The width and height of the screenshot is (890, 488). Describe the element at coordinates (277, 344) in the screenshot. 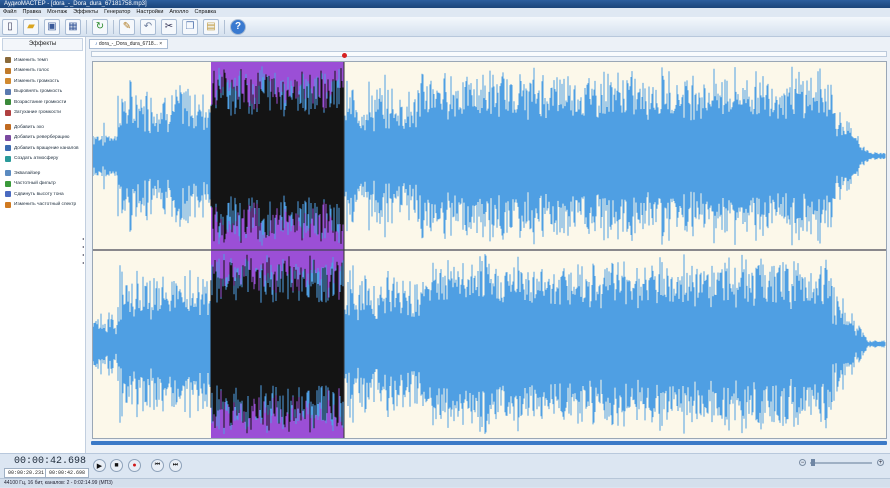

I see `selected-wave` at that location.